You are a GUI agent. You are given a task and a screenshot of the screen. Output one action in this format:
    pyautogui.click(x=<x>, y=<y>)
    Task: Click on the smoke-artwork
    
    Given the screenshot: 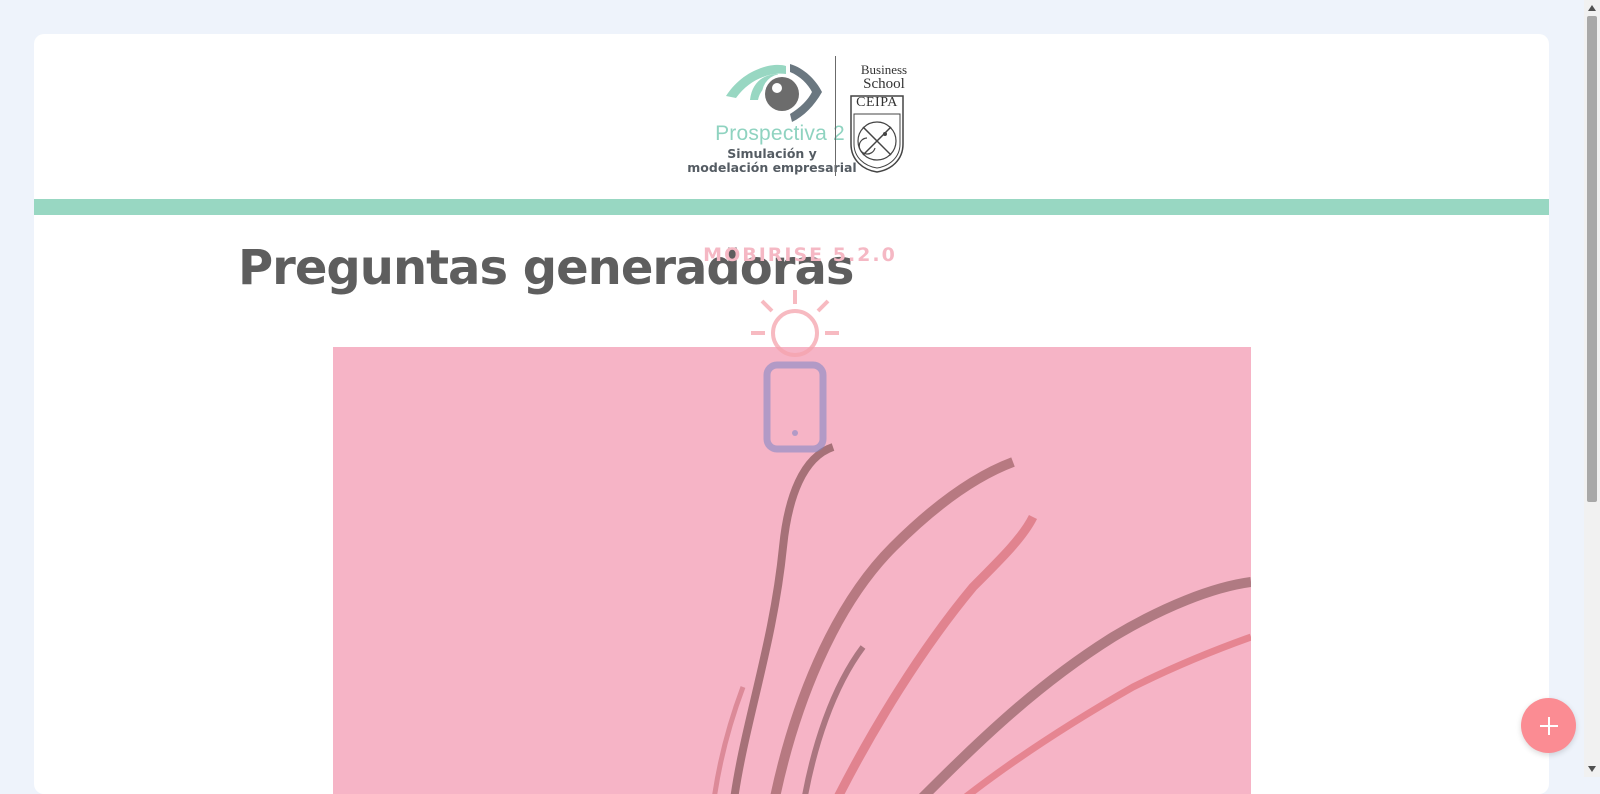 What is the action you would take?
    pyautogui.click(x=981, y=618)
    